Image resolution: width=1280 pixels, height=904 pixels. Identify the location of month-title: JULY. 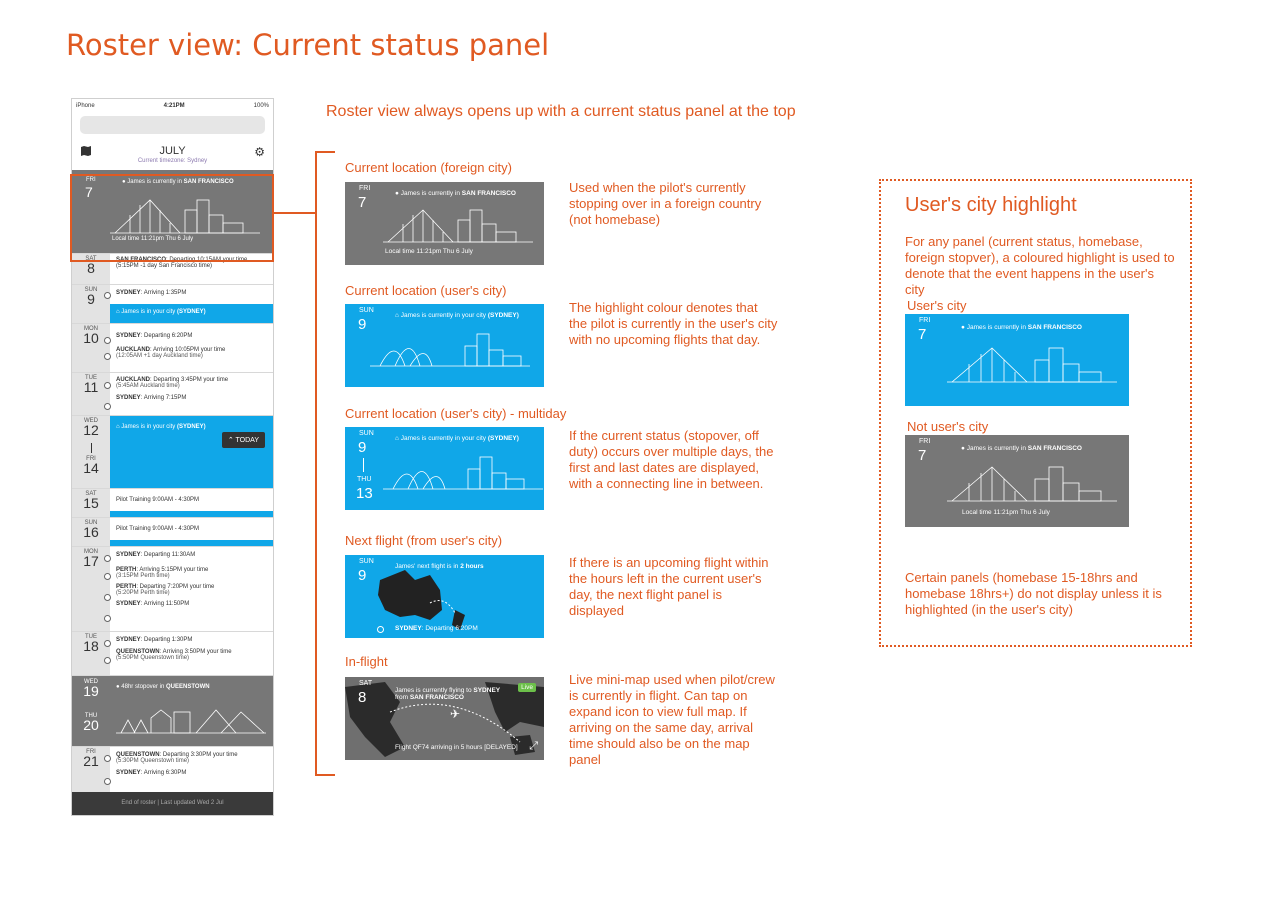
(172, 151).